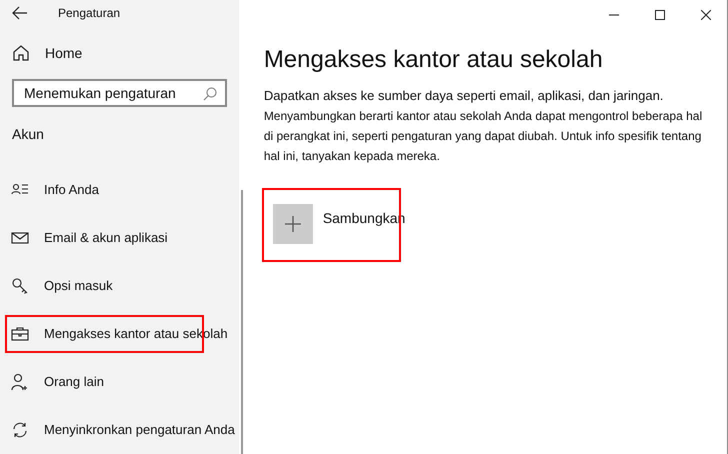 The width and height of the screenshot is (728, 454). I want to click on maximize-icon, so click(659, 15).